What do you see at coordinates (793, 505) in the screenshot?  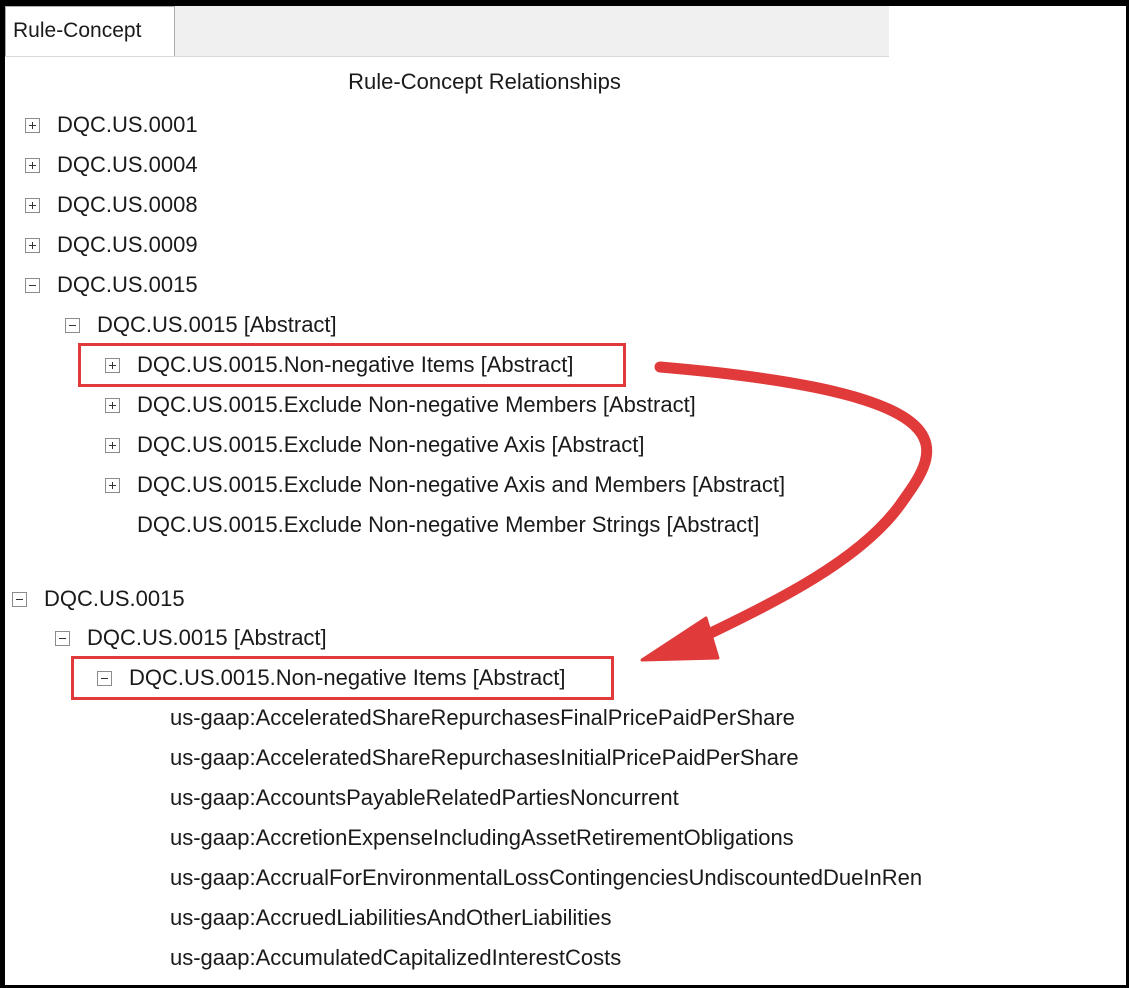 I see `arrow-curve` at bounding box center [793, 505].